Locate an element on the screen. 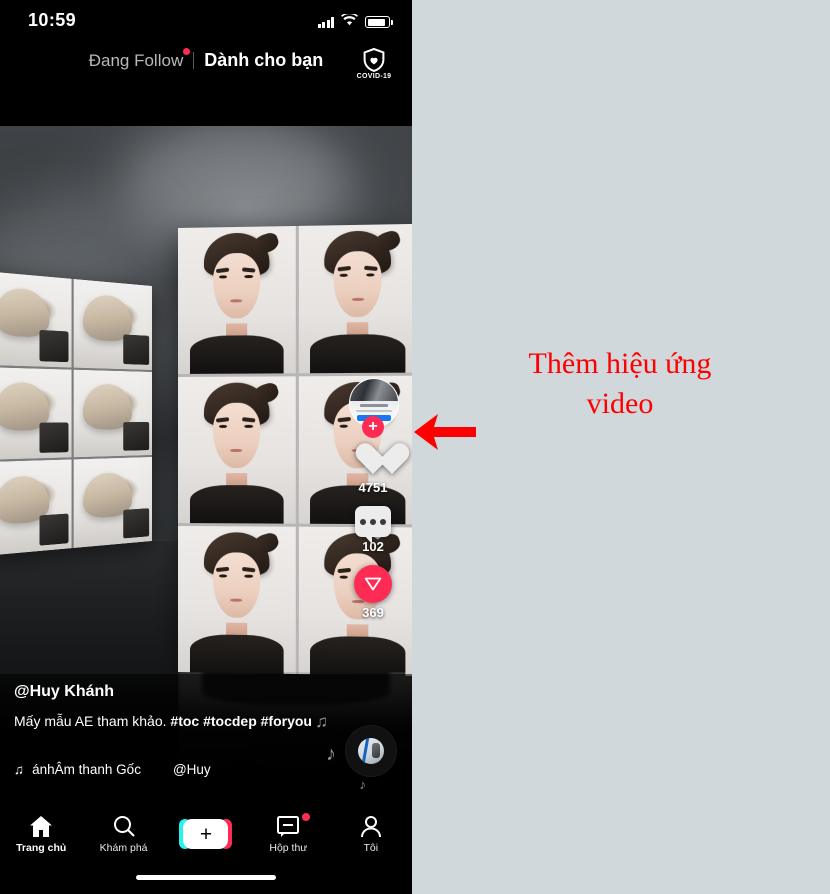 This screenshot has width=830, height=894. covid-19-label: COVID-19 is located at coordinates (374, 76).